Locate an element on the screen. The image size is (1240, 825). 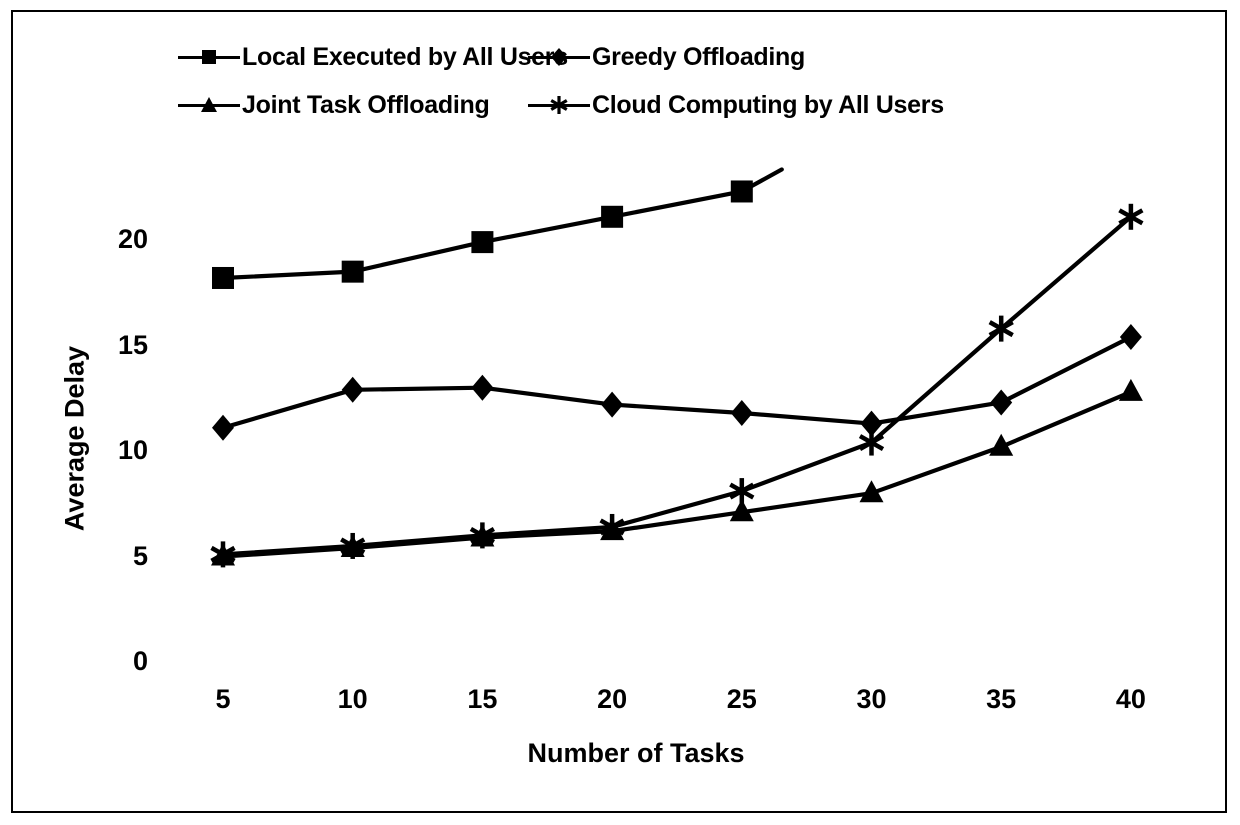
y-axis-tick-label: 20 is located at coordinates (132, 239).